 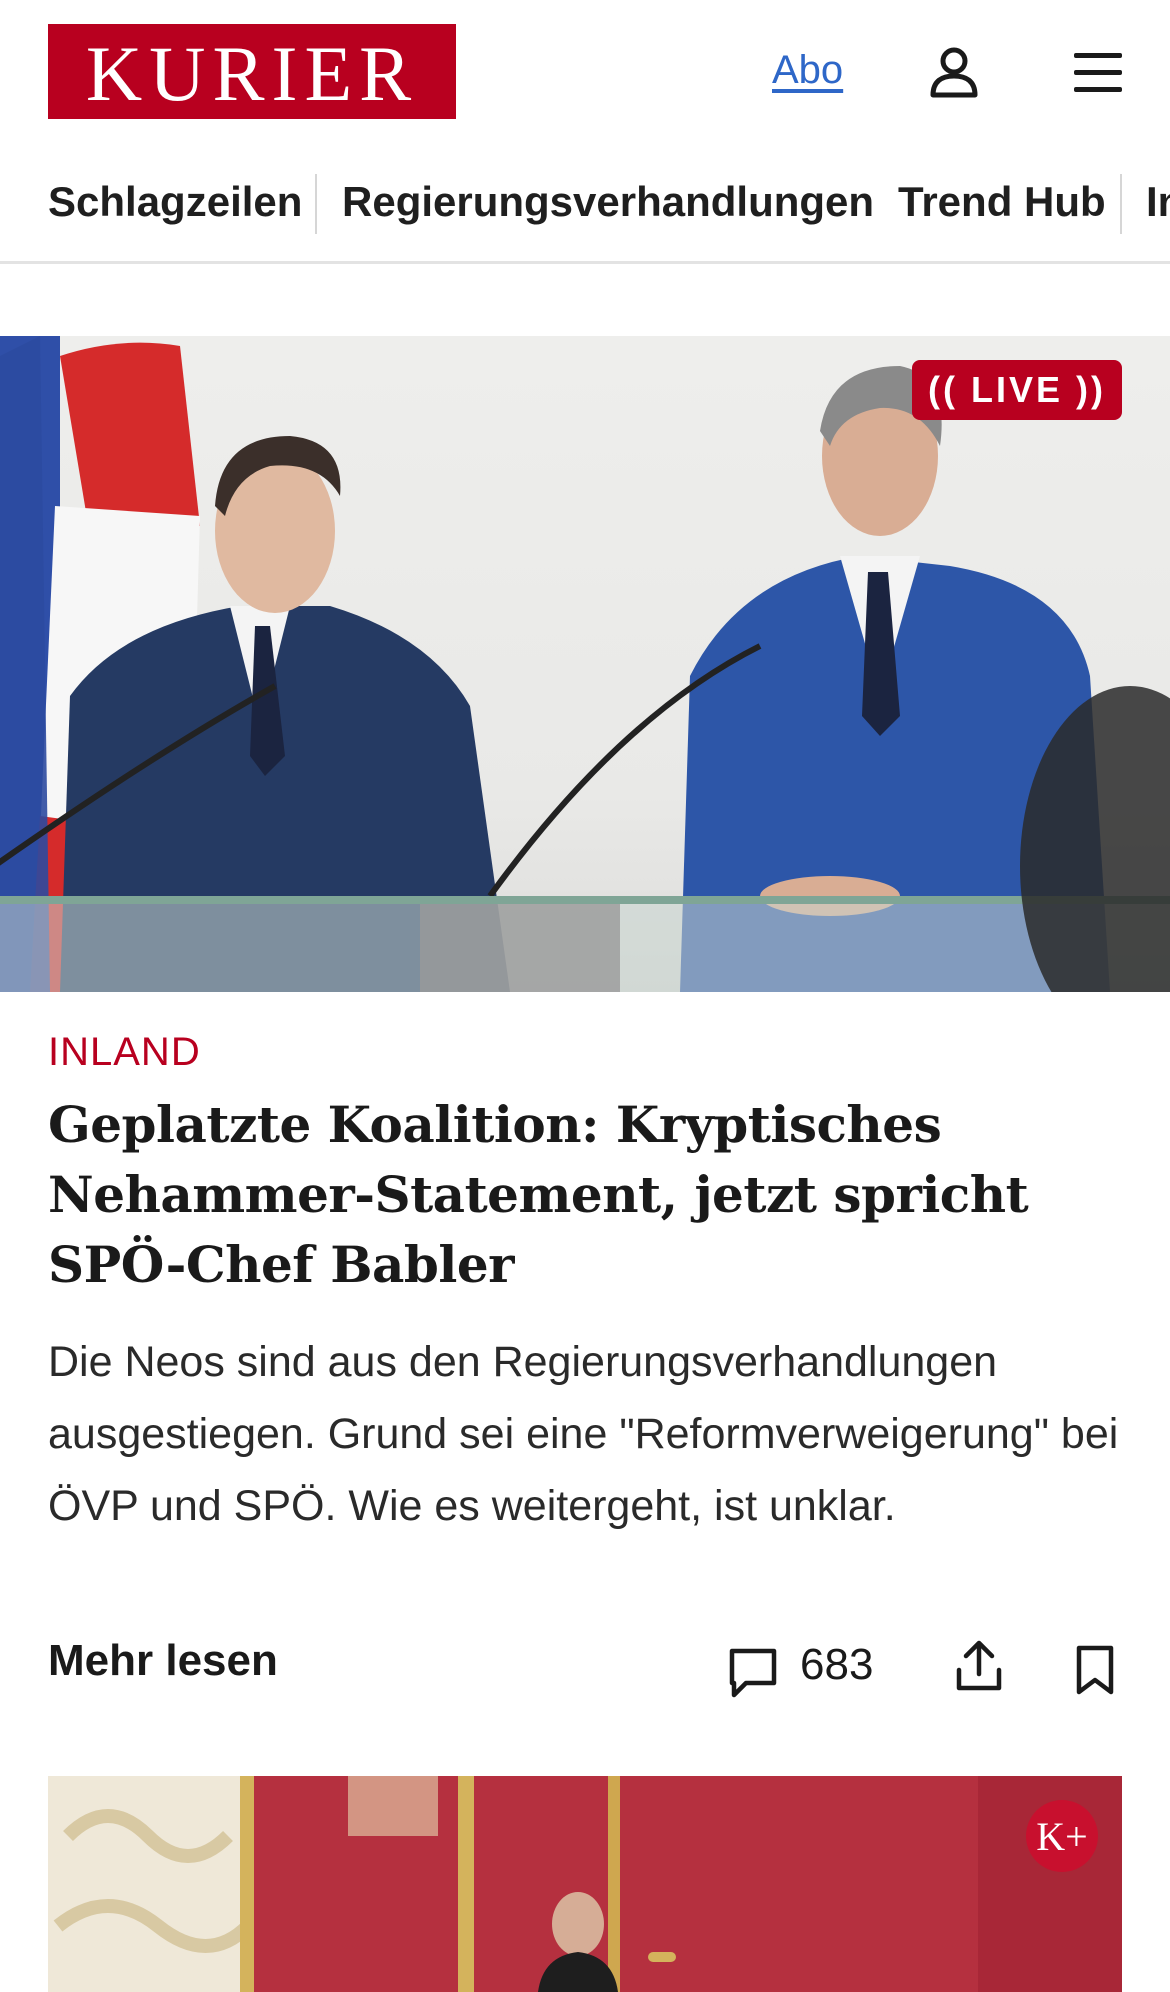 What do you see at coordinates (836, 1665) in the screenshot?
I see `comment-count: 683` at bounding box center [836, 1665].